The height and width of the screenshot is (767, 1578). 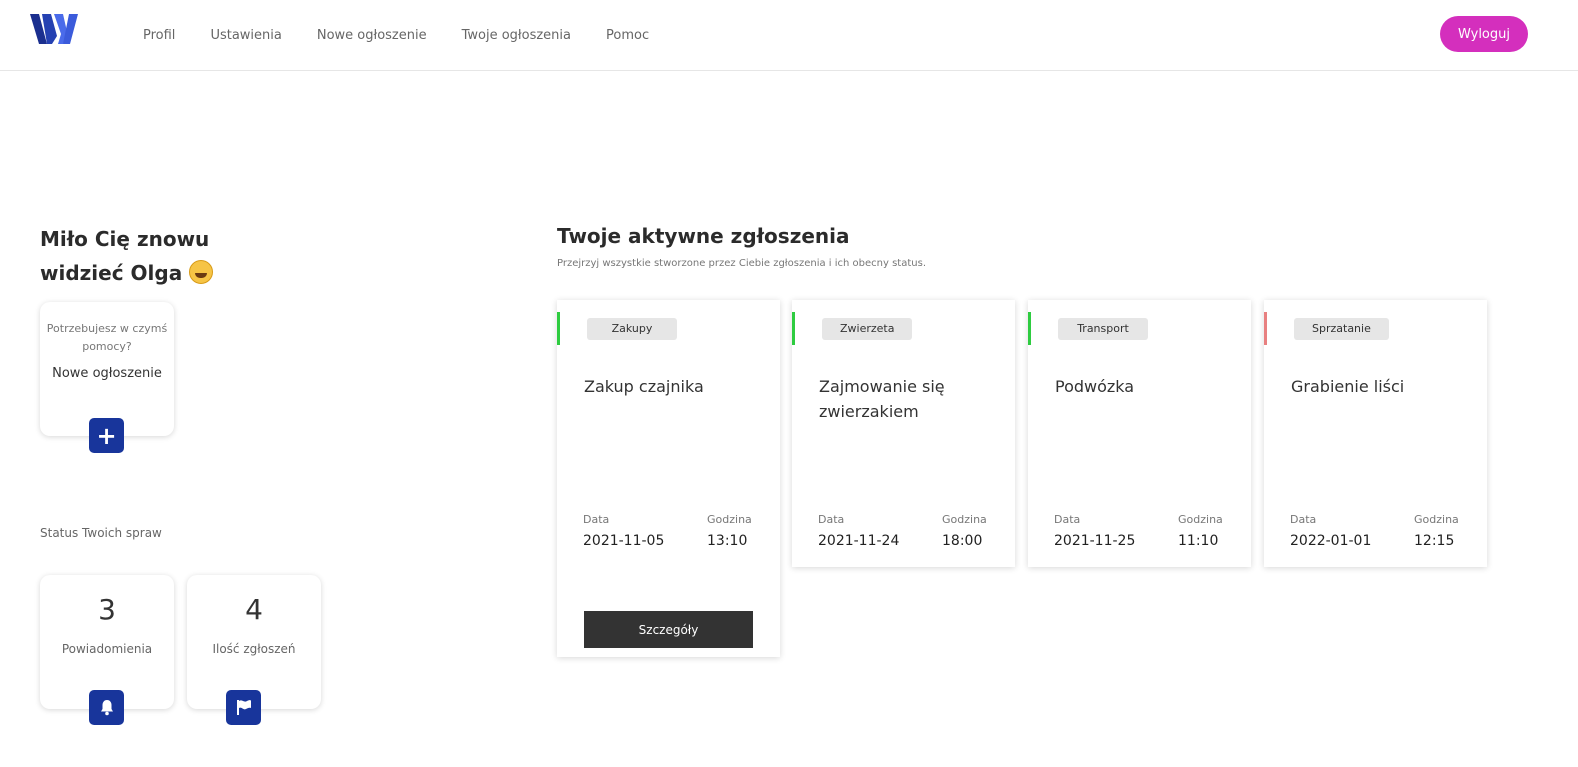 What do you see at coordinates (107, 649) in the screenshot?
I see `notifications-label: Powiadomienia` at bounding box center [107, 649].